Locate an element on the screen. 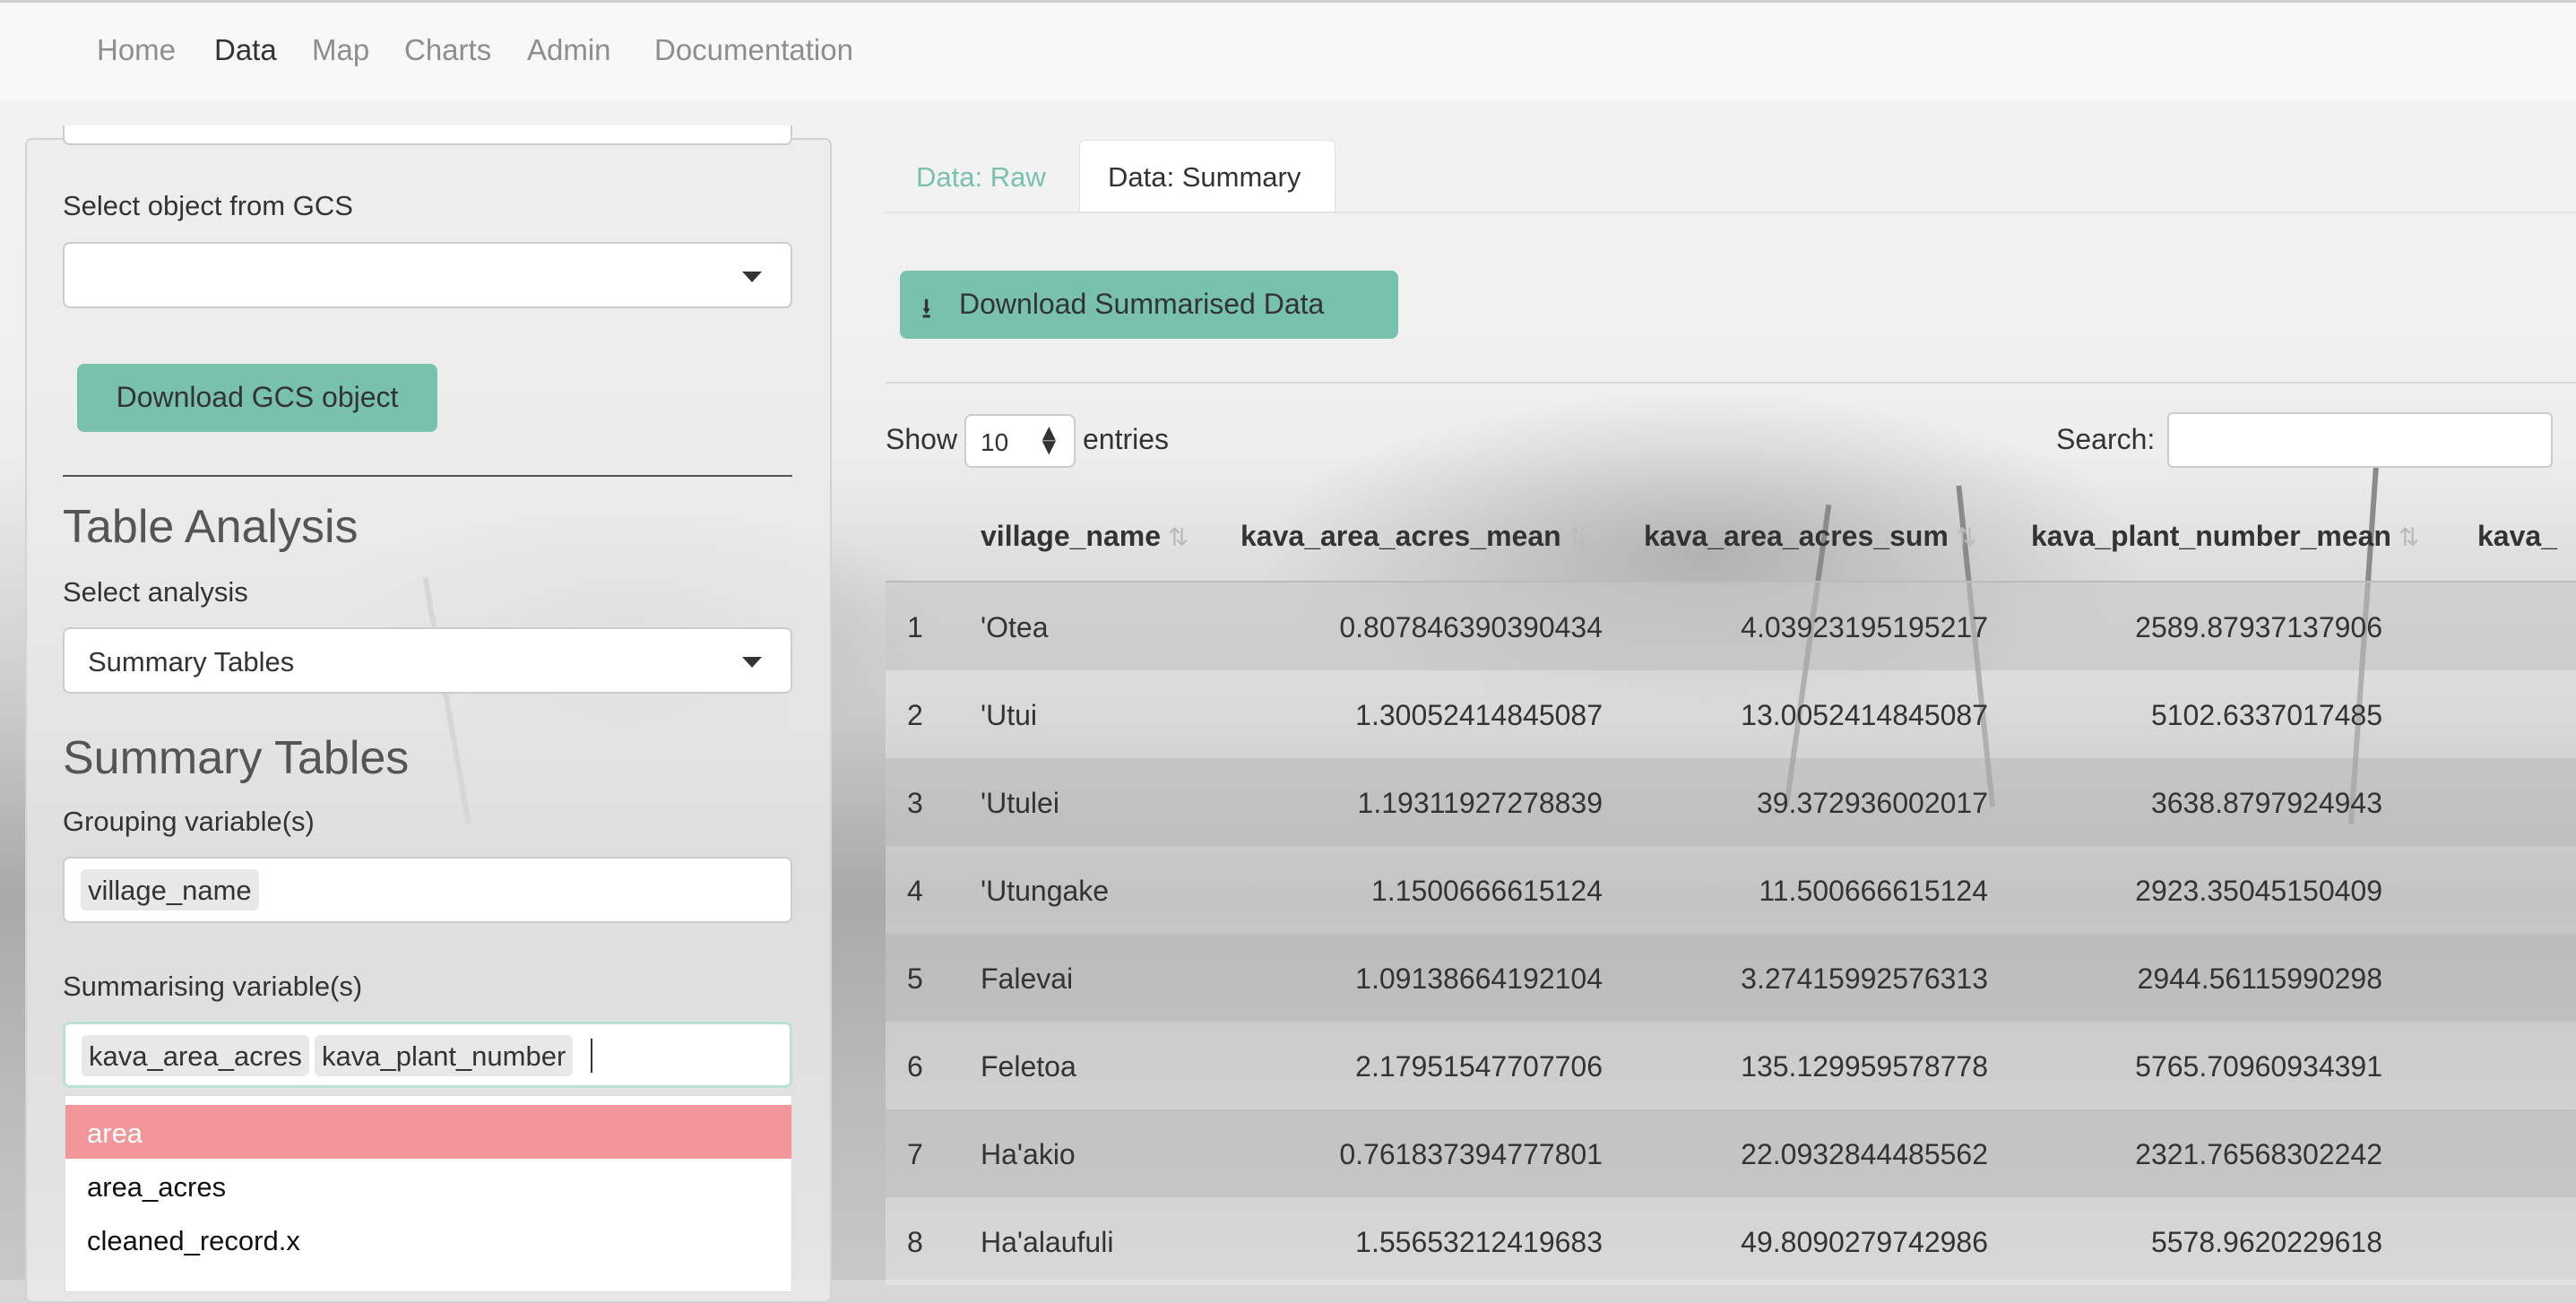 The width and height of the screenshot is (2576, 1303). download-summarised-button: ⭳ Download Summarised Data is located at coordinates (1149, 305).